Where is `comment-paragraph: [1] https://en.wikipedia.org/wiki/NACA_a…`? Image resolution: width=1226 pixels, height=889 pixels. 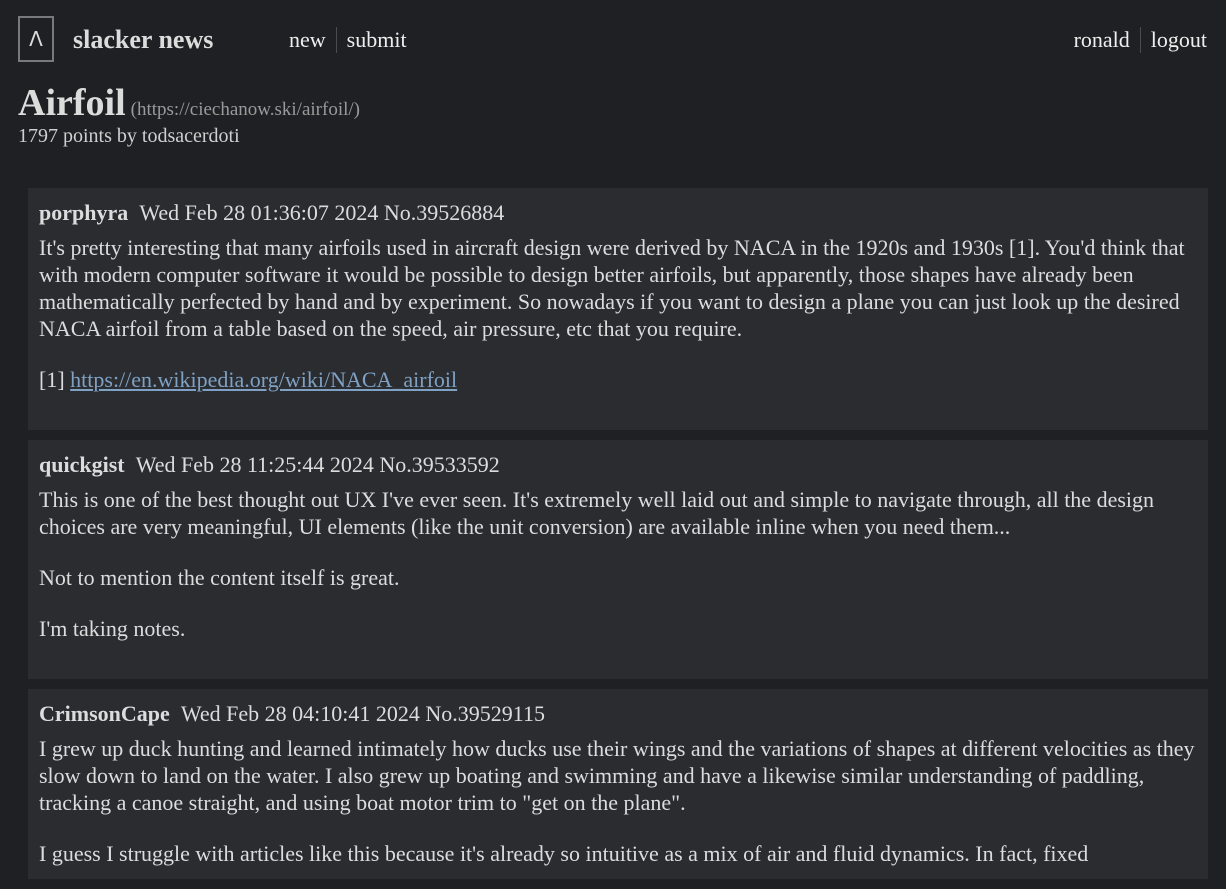 comment-paragraph: [1] https://en.wikipedia.org/wiki/NACA_a… is located at coordinates (618, 379).